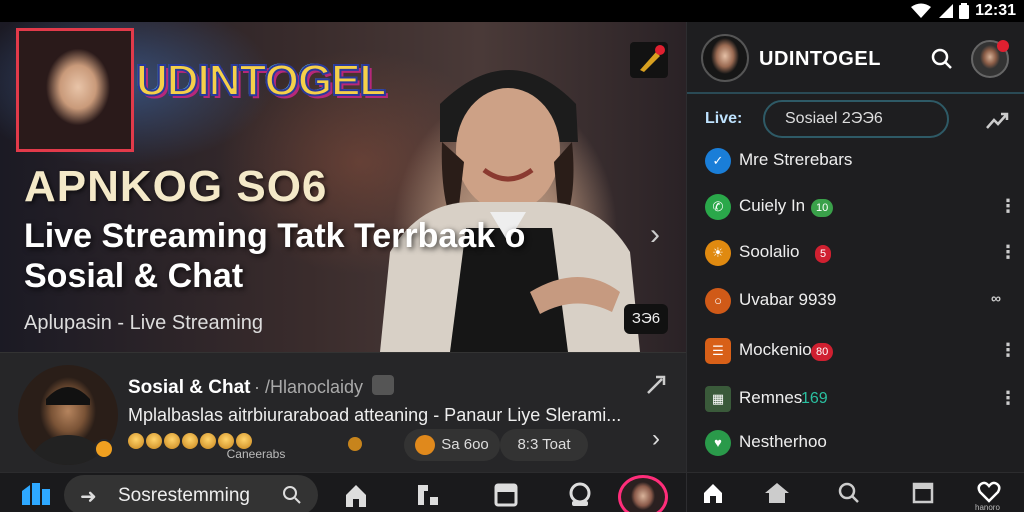 Image resolution: width=1024 pixels, height=512 pixels. I want to click on list-item: ♥ Nestherhoo, so click(855, 446).